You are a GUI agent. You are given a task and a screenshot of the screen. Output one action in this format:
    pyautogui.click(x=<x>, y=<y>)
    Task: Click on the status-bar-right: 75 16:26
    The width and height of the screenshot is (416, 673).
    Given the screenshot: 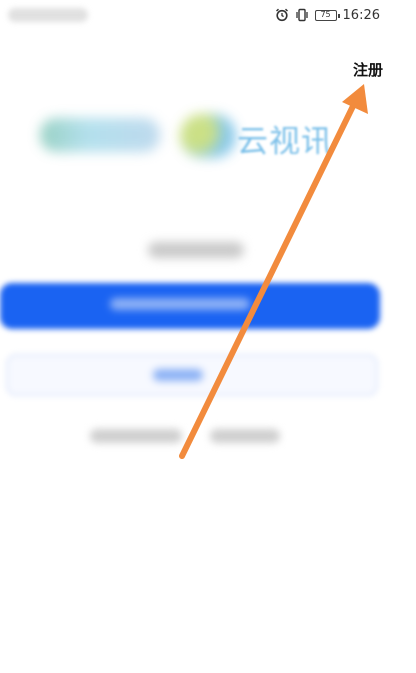 What is the action you would take?
    pyautogui.click(x=327, y=15)
    